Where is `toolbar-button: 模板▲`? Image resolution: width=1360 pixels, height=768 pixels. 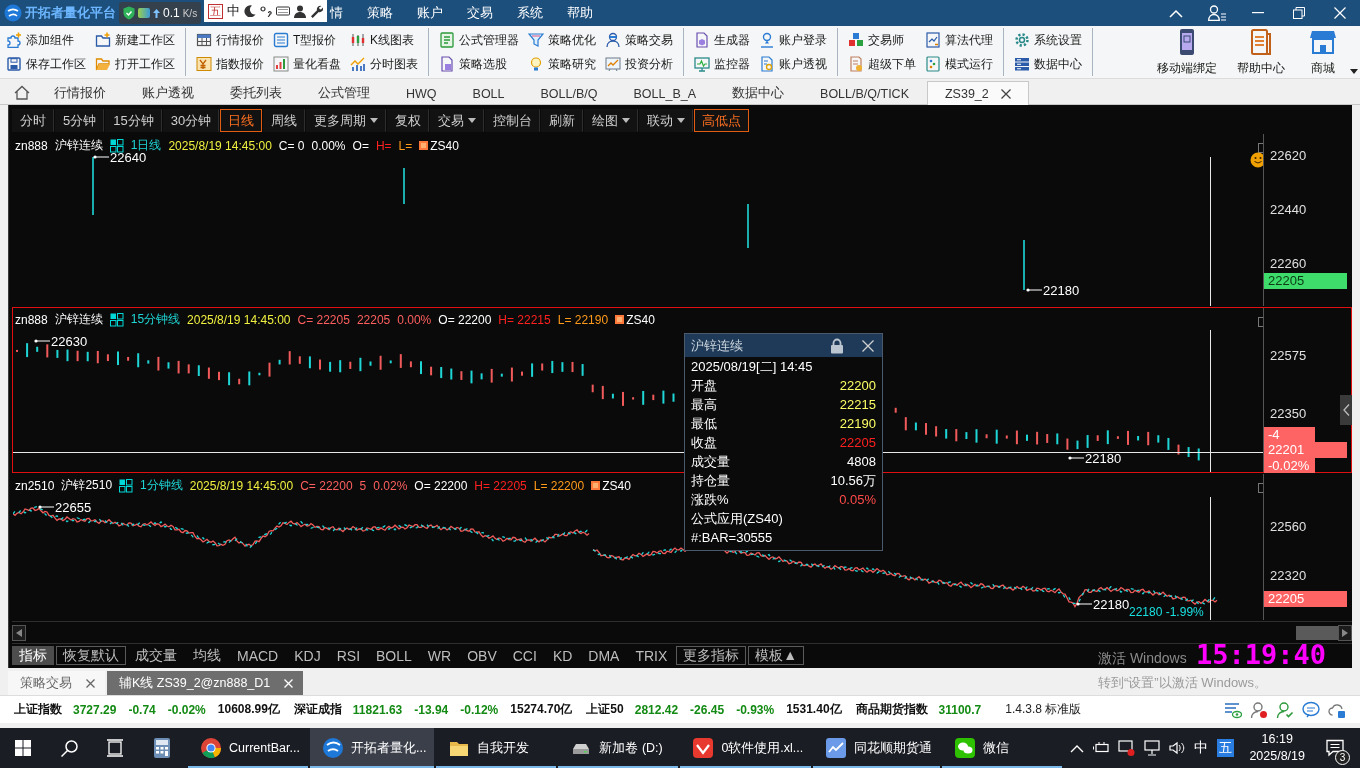
toolbar-button: 模板▲ is located at coordinates (776, 655).